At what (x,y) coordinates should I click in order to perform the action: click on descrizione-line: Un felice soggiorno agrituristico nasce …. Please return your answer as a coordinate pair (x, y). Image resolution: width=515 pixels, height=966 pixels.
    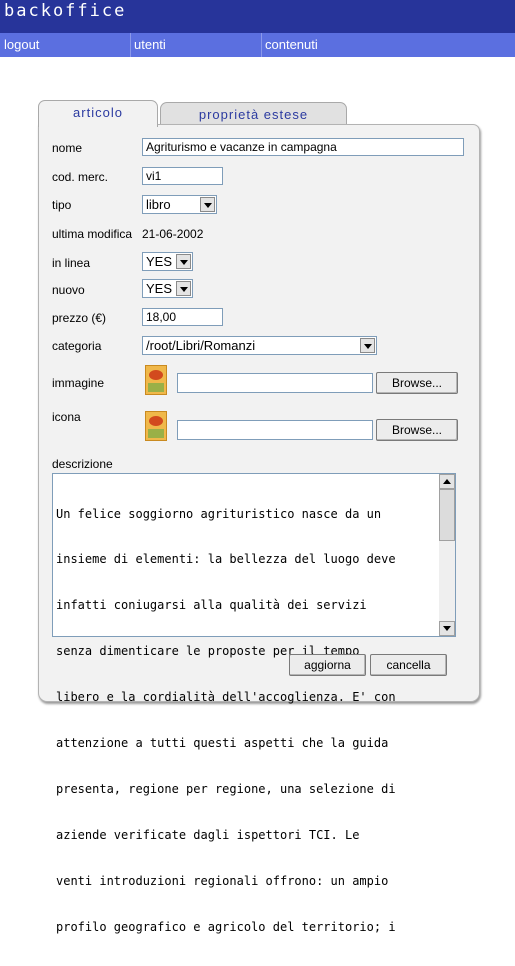
    Looking at the image, I should click on (219, 513).